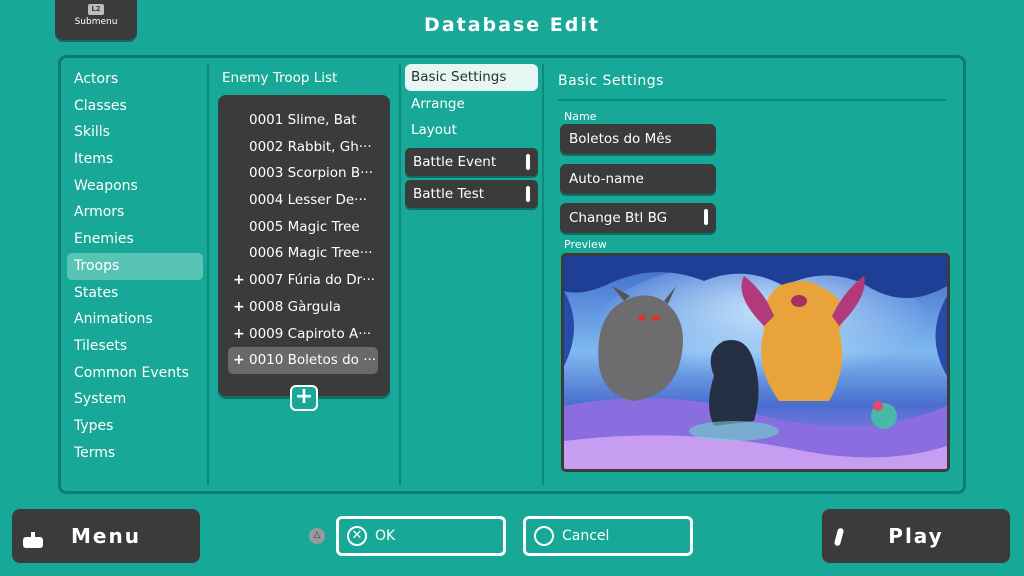 This screenshot has width=1024, height=576. What do you see at coordinates (135, 319) in the screenshot?
I see `sidebar-item-animations: Animations` at bounding box center [135, 319].